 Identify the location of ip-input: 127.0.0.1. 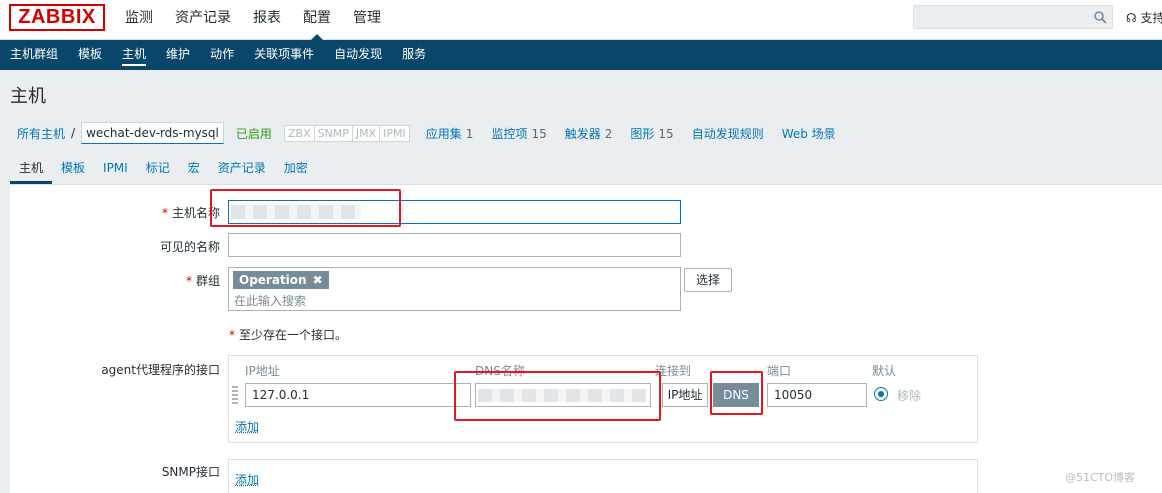
(358, 395).